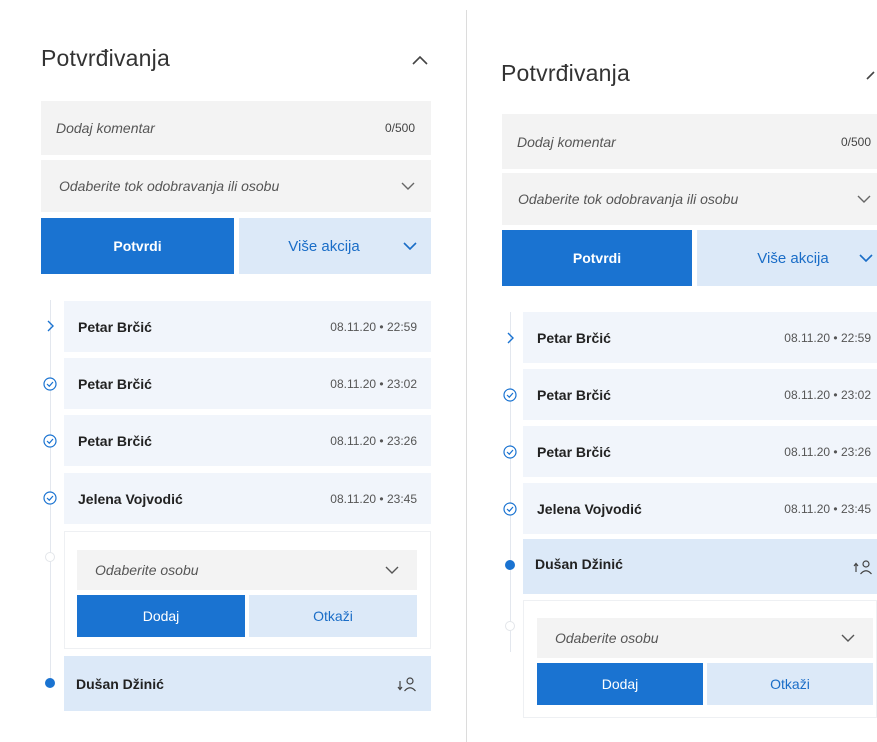  What do you see at coordinates (466, 376) in the screenshot?
I see `panel-divider` at bounding box center [466, 376].